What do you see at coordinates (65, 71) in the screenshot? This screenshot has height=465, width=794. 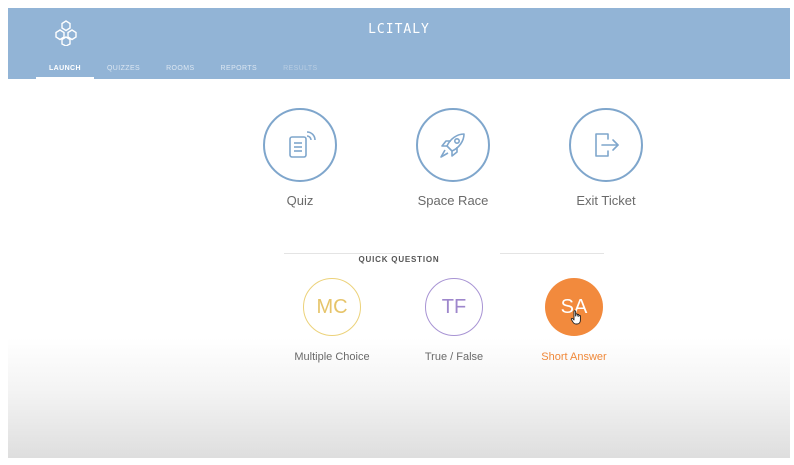 I see `tab-launch: LAUNCH` at bounding box center [65, 71].